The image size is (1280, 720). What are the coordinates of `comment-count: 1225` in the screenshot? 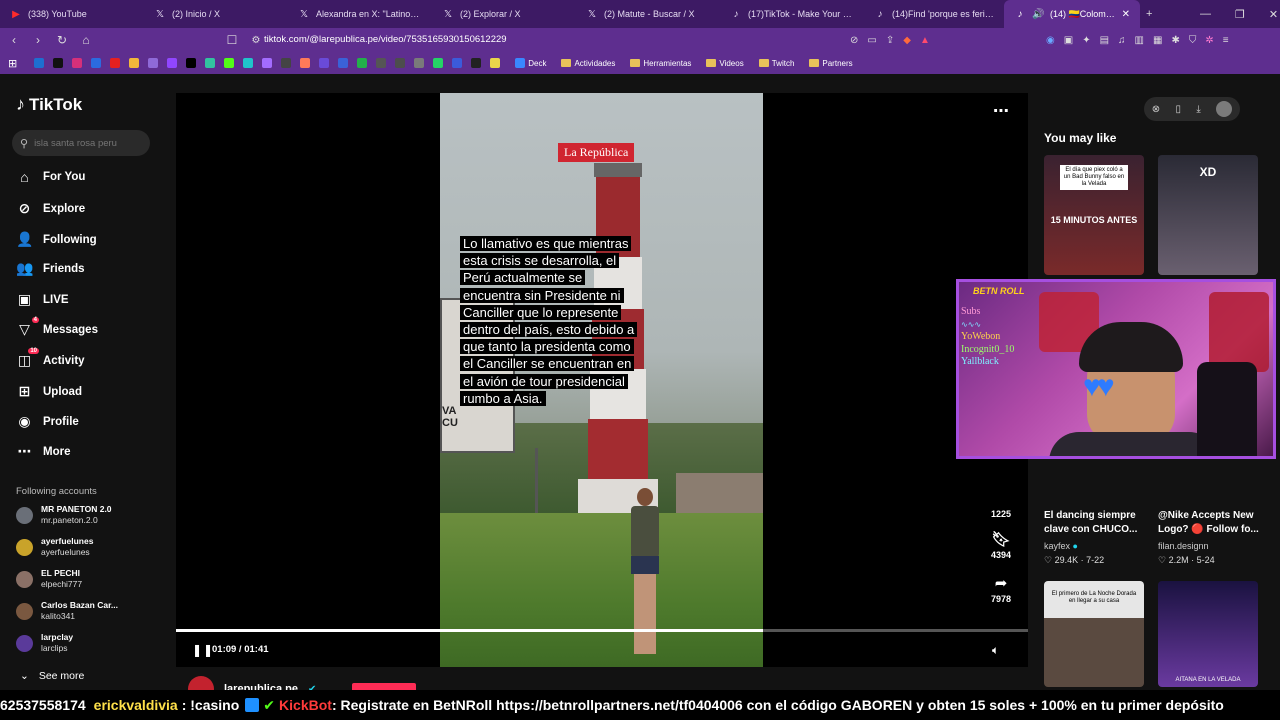 It's located at (1001, 514).